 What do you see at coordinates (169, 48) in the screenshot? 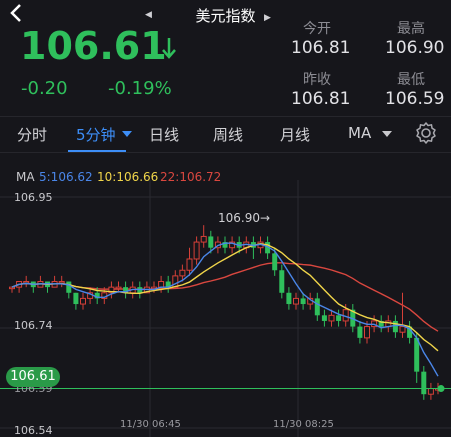
I see `down-arrow-icon` at bounding box center [169, 48].